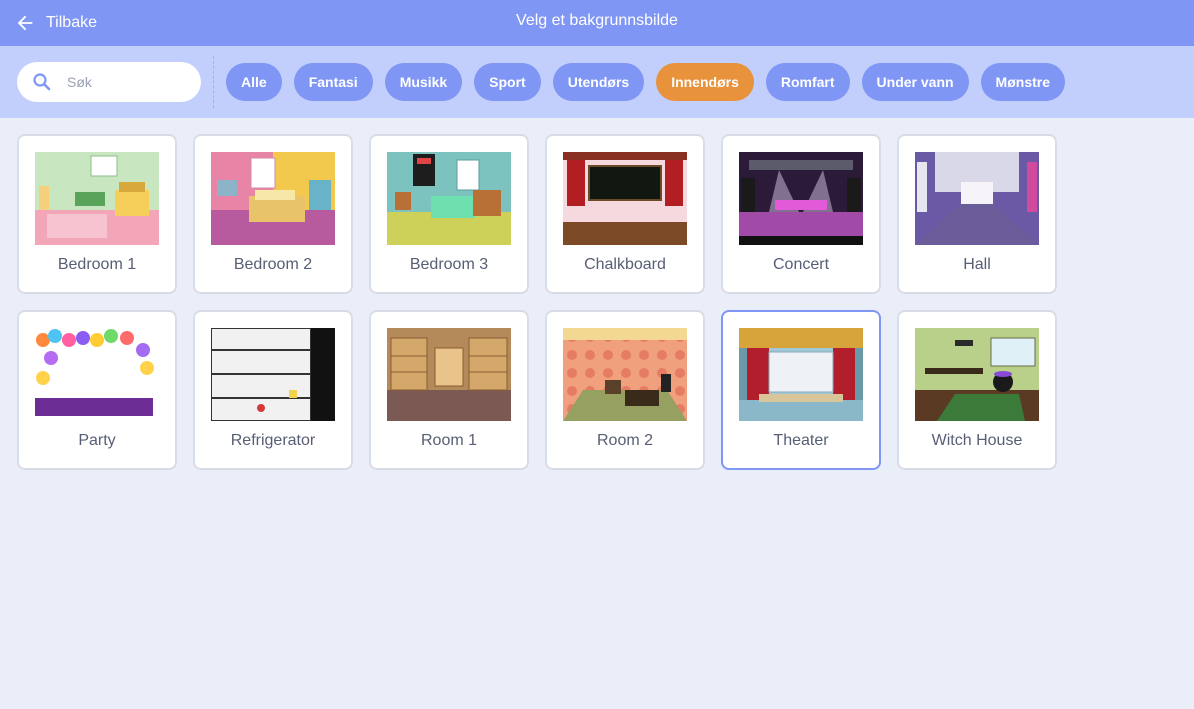 This screenshot has width=1194, height=709. I want to click on backdrop-label: Refrigerator, so click(273, 440).